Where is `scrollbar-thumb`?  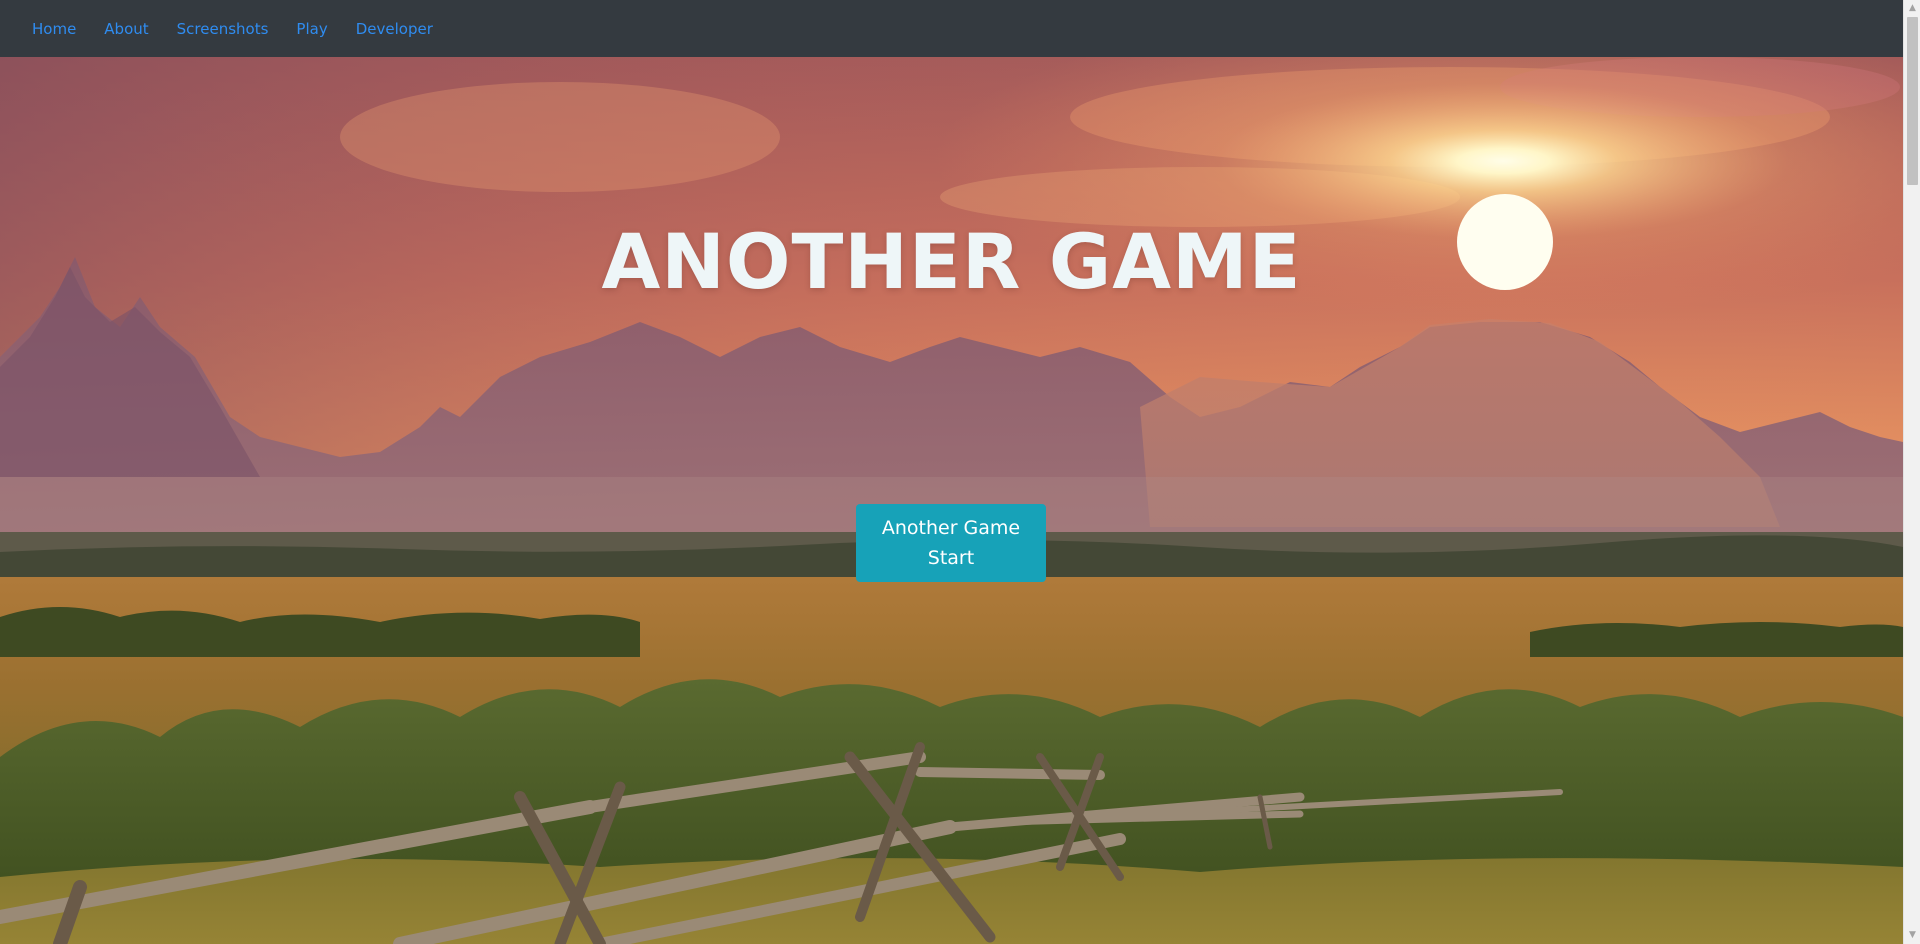 scrollbar-thumb is located at coordinates (1912, 101).